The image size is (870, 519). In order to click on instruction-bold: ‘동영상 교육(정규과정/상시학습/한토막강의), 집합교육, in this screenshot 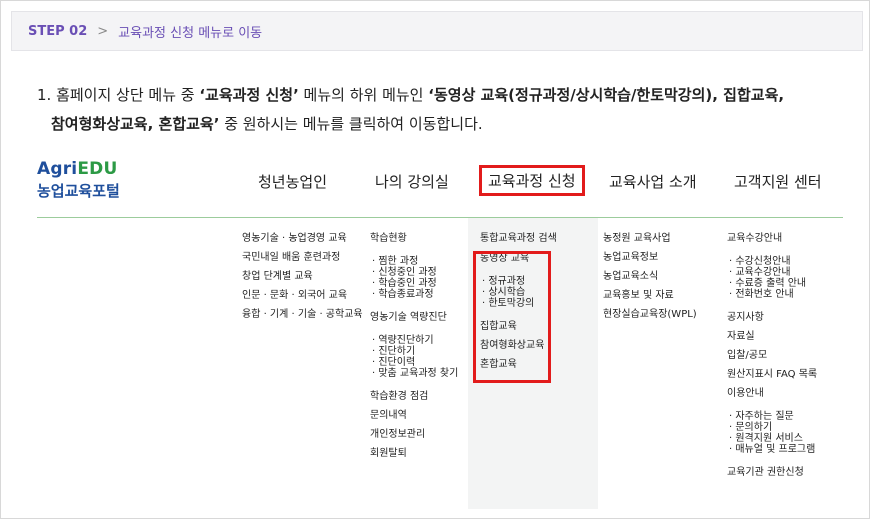, I will do `click(606, 95)`.